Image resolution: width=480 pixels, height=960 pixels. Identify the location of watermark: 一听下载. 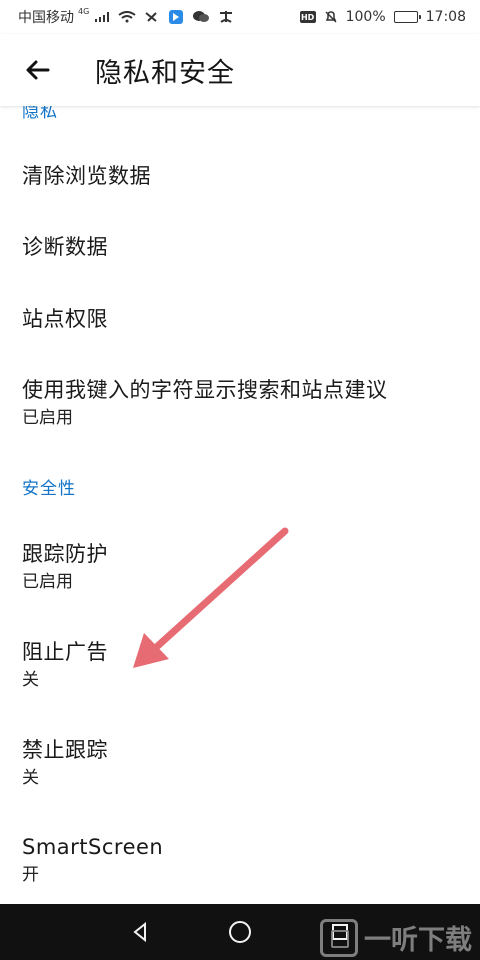
(396, 937).